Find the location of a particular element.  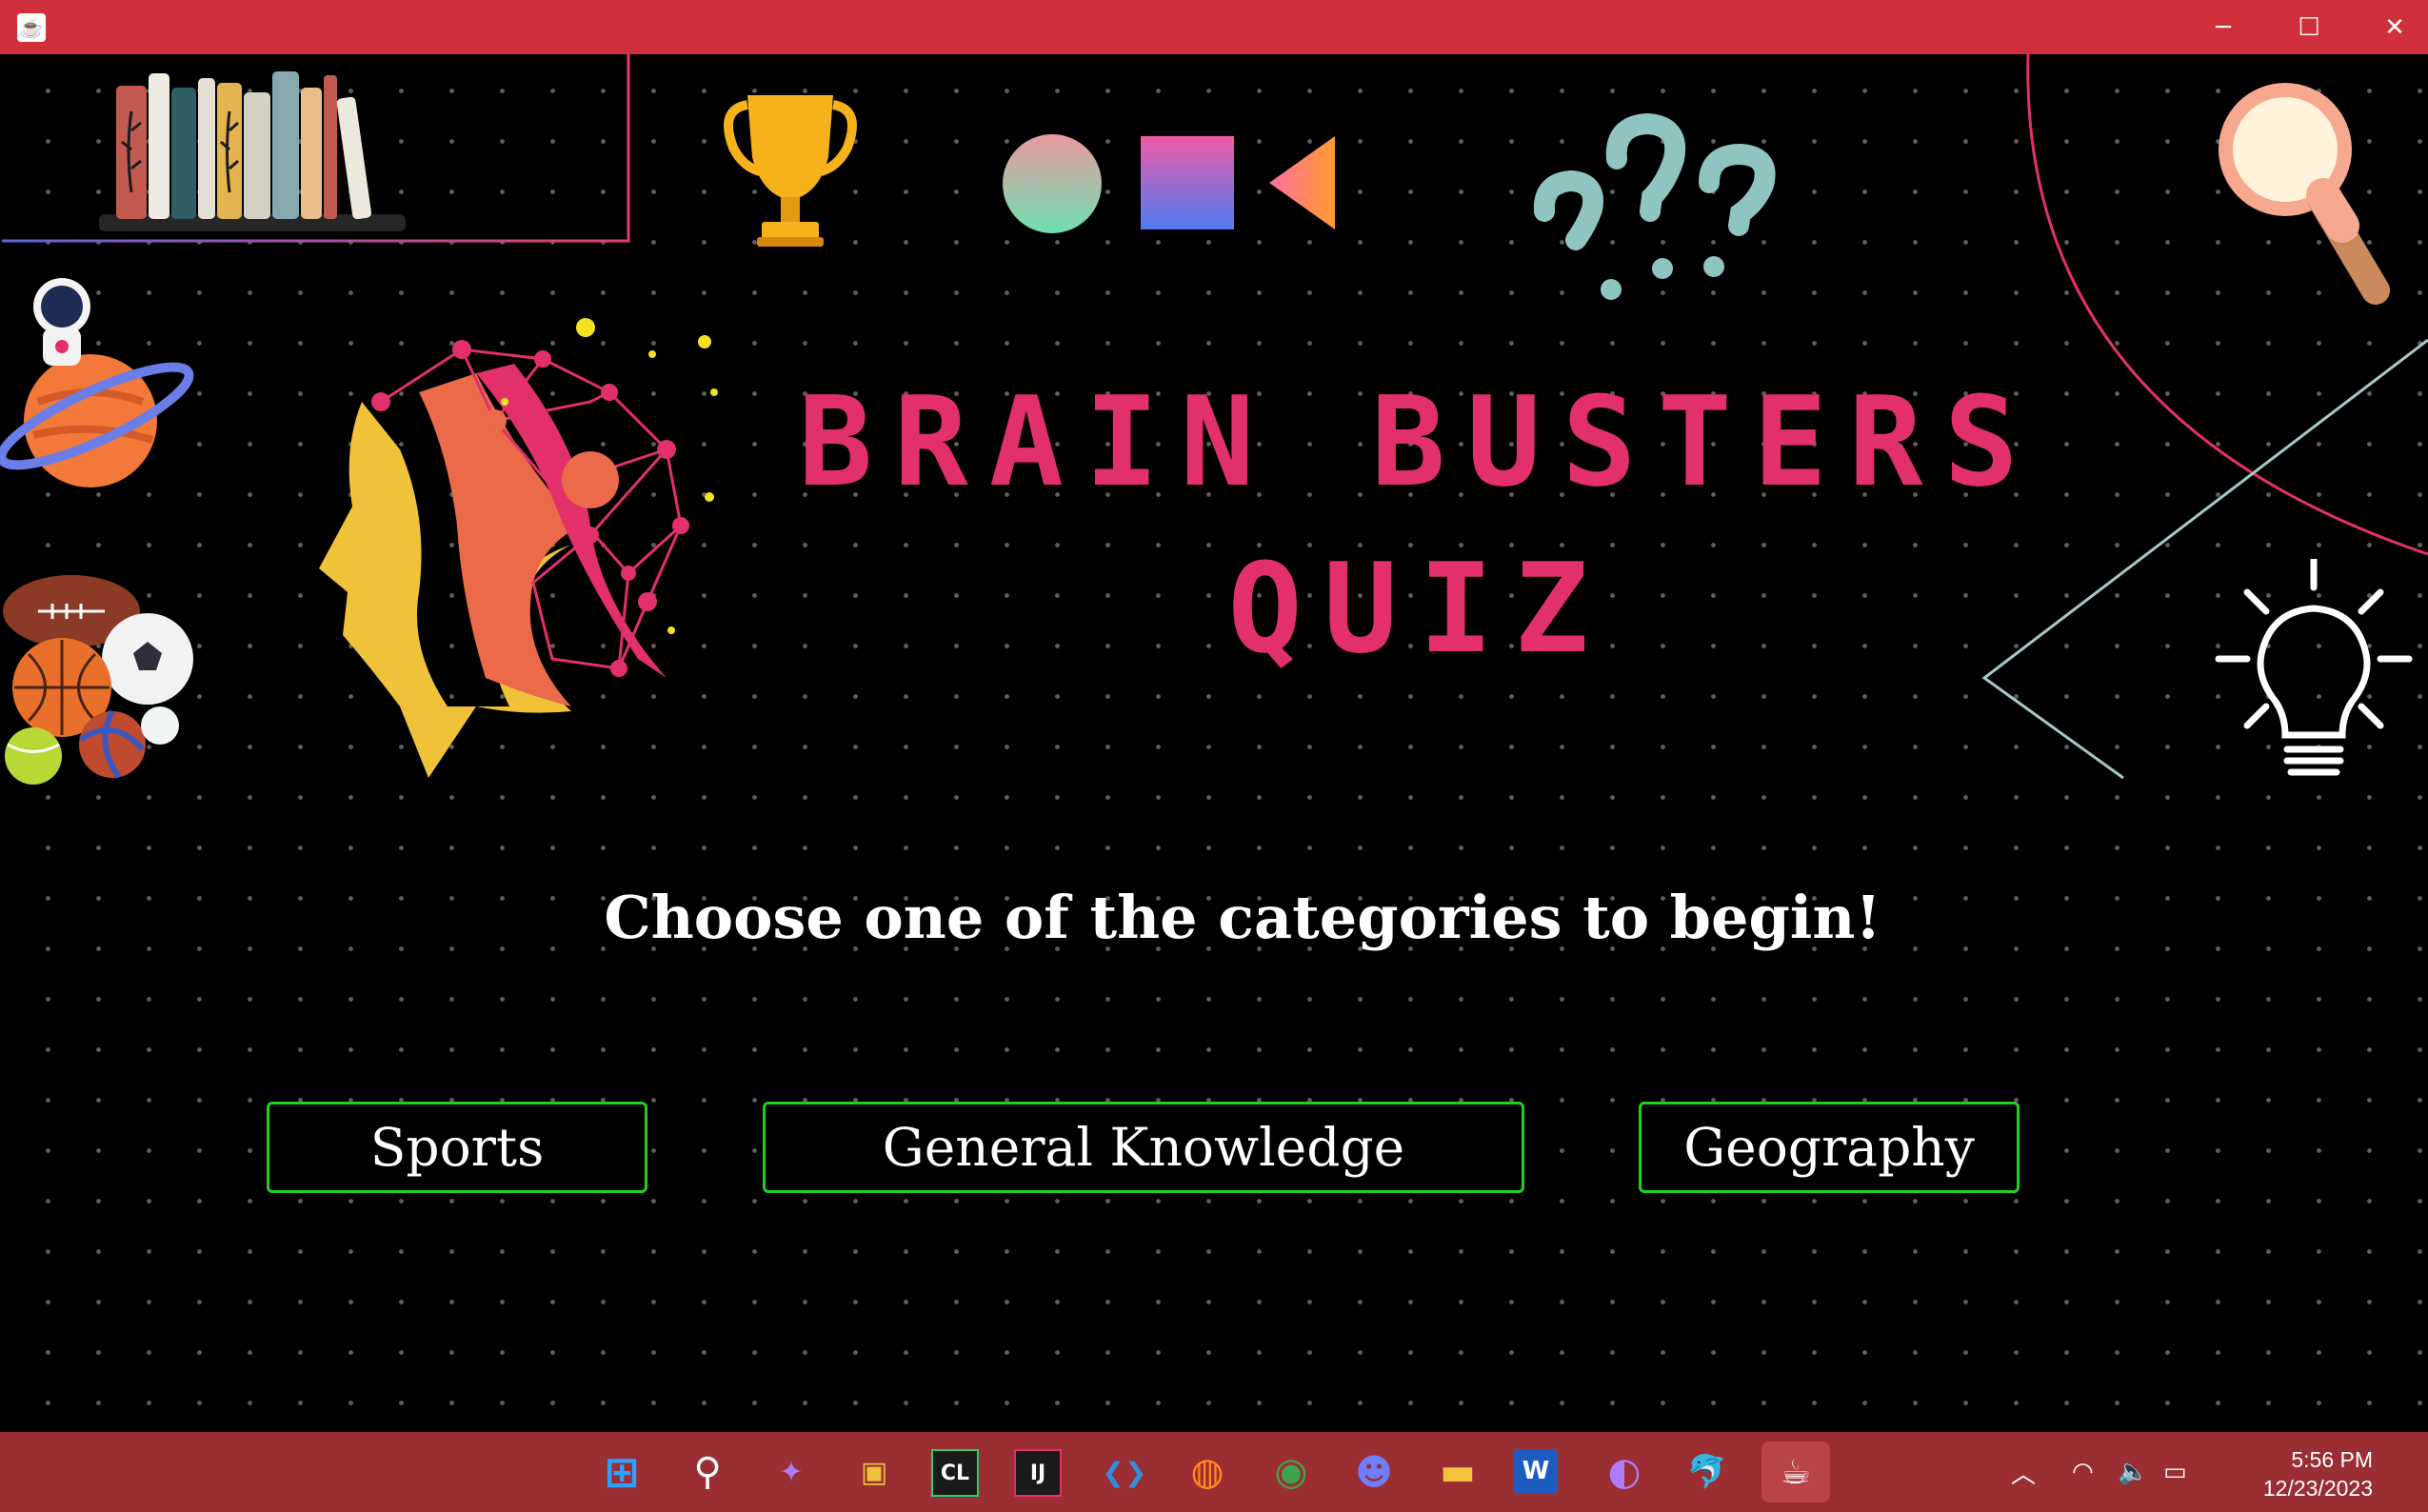

chevron-up-icon: ︿ is located at coordinates (2023, 1472).